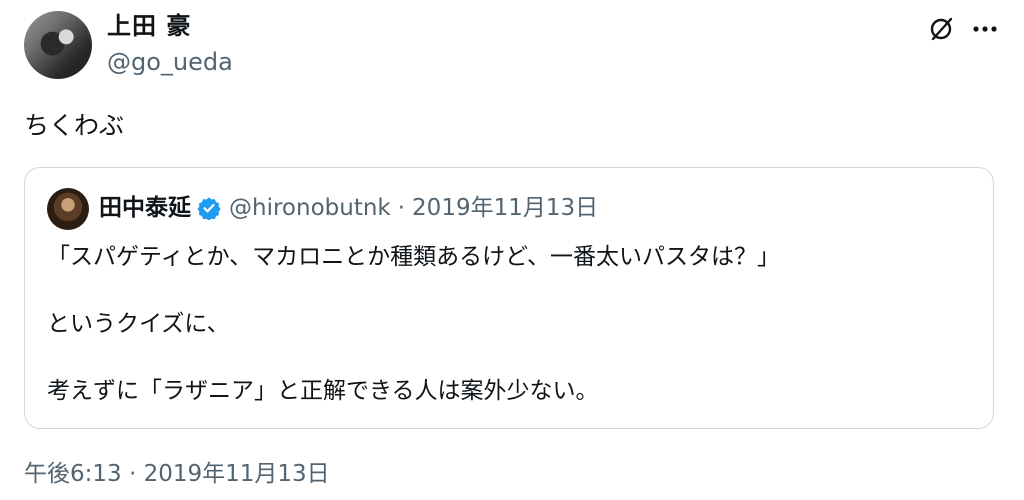 This screenshot has width=1024, height=500. I want to click on tweet-time-link: 午後6:13 · 2019年11月13日, so click(177, 474).